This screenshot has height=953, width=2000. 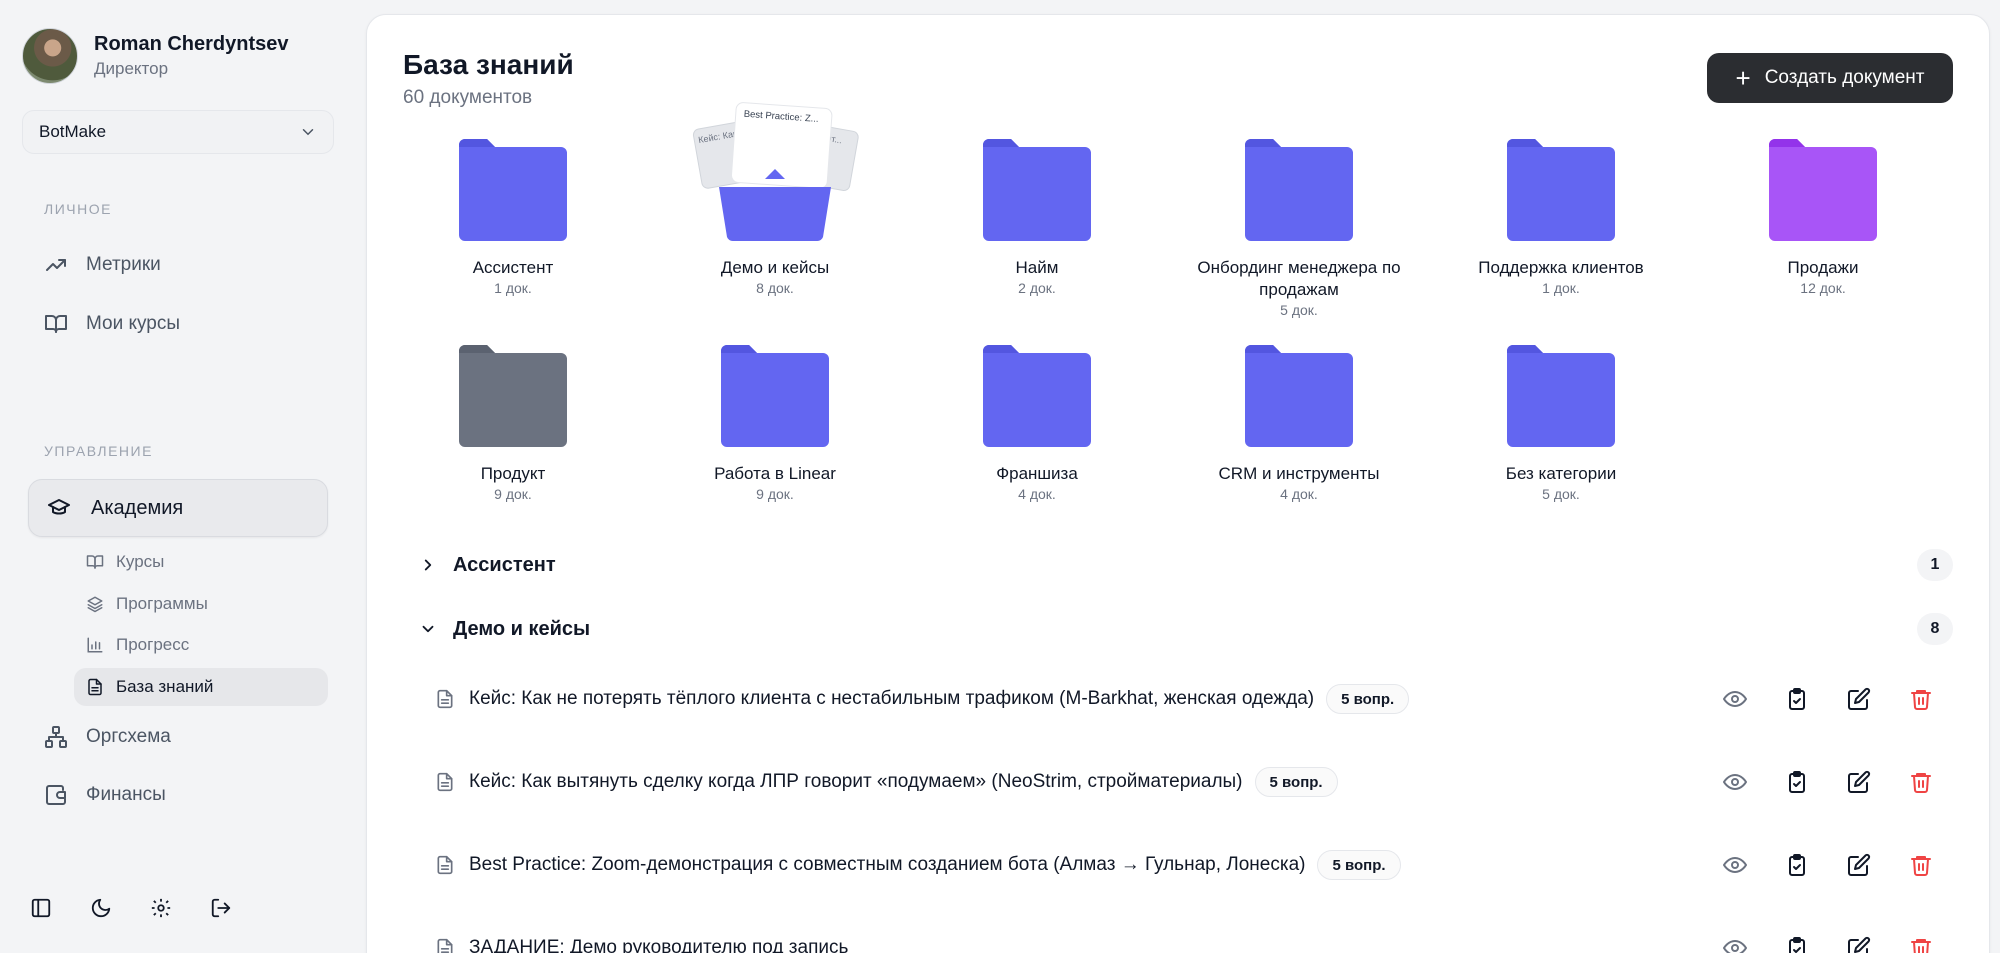 I want to click on sub-progress: Прогресс, so click(x=201, y=645).